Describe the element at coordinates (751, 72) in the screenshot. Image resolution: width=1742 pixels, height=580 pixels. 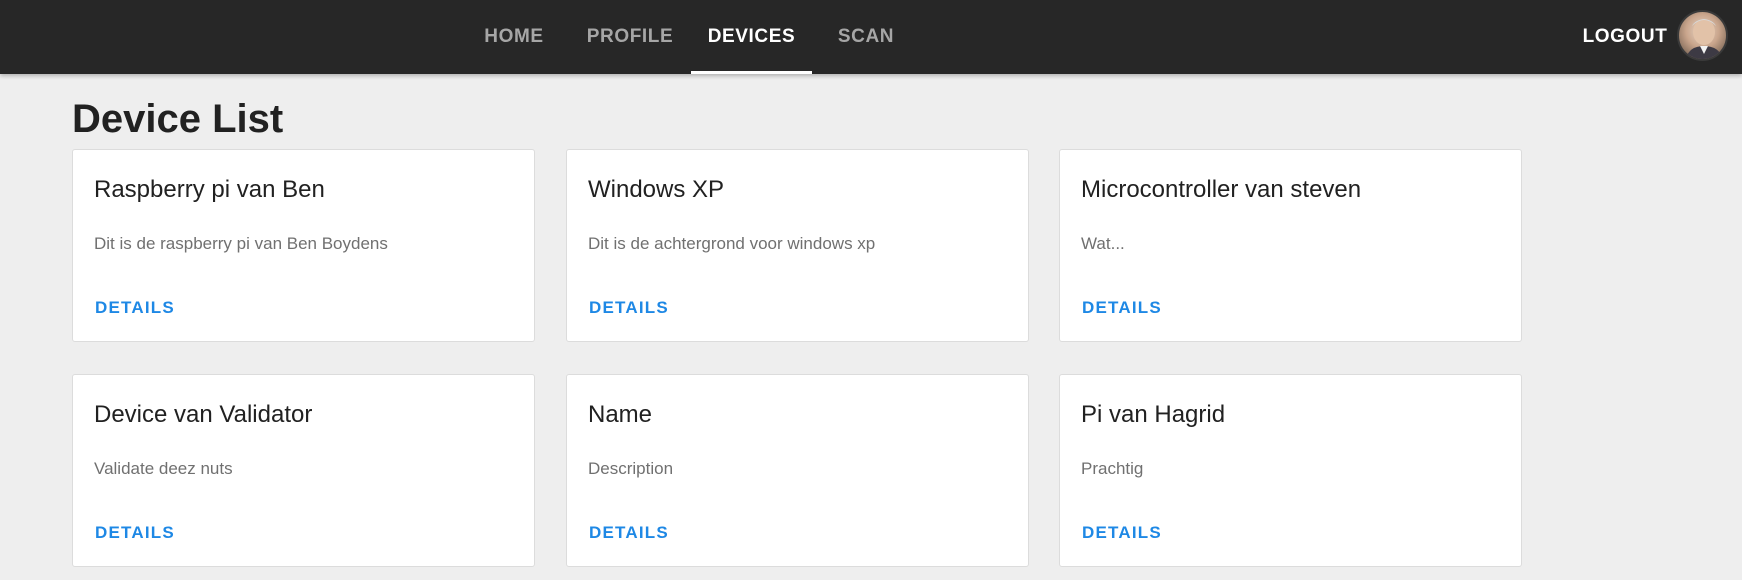
I see `active-tab-indicator` at that location.